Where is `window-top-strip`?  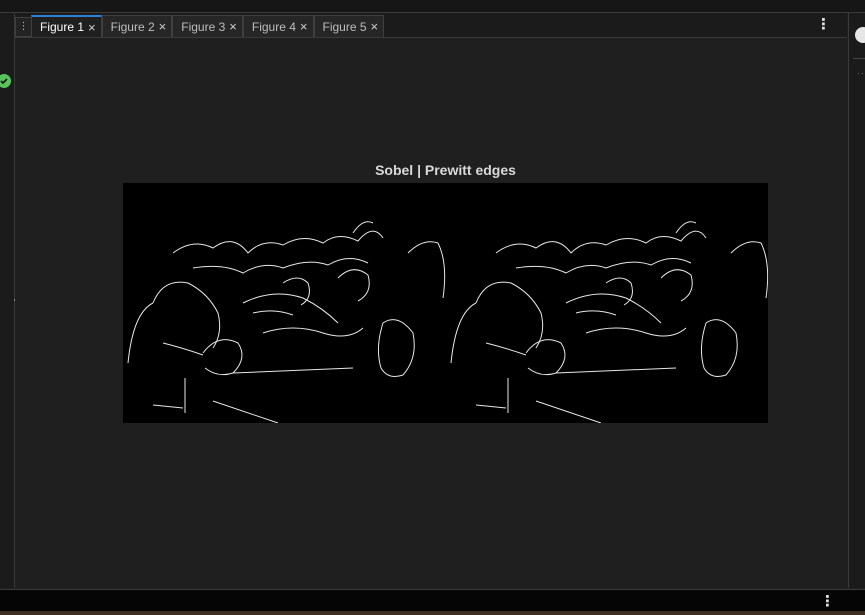 window-top-strip is located at coordinates (432, 6).